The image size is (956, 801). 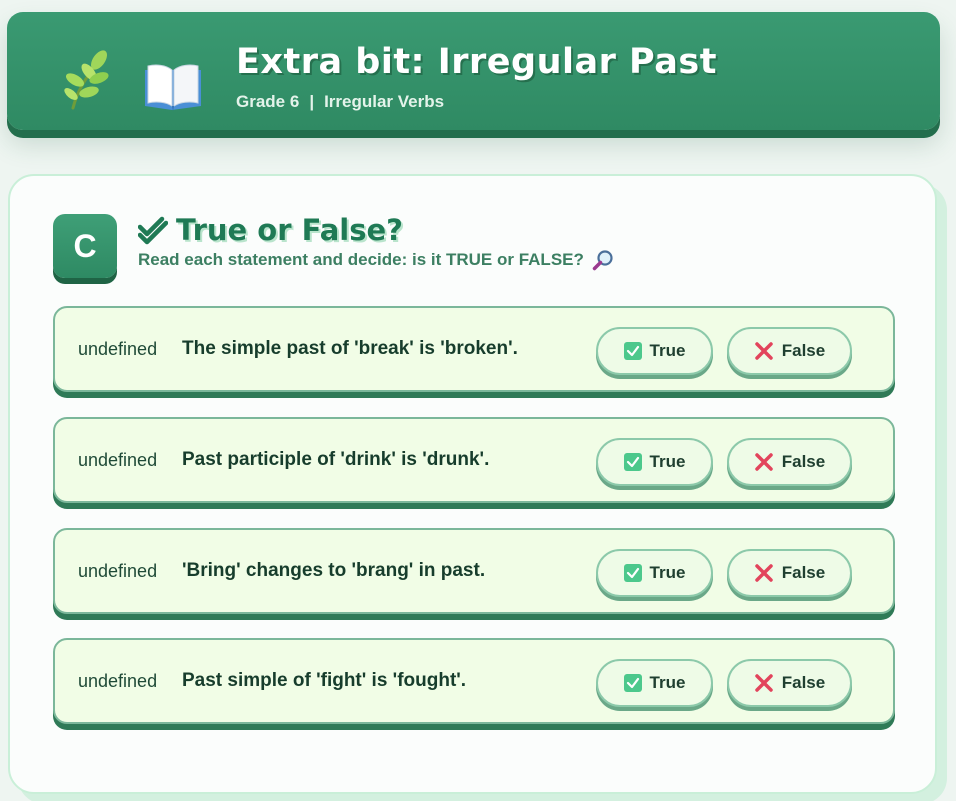 What do you see at coordinates (336, 459) in the screenshot?
I see `statement-text: Past participle of 'drink' is 'drunk'.` at bounding box center [336, 459].